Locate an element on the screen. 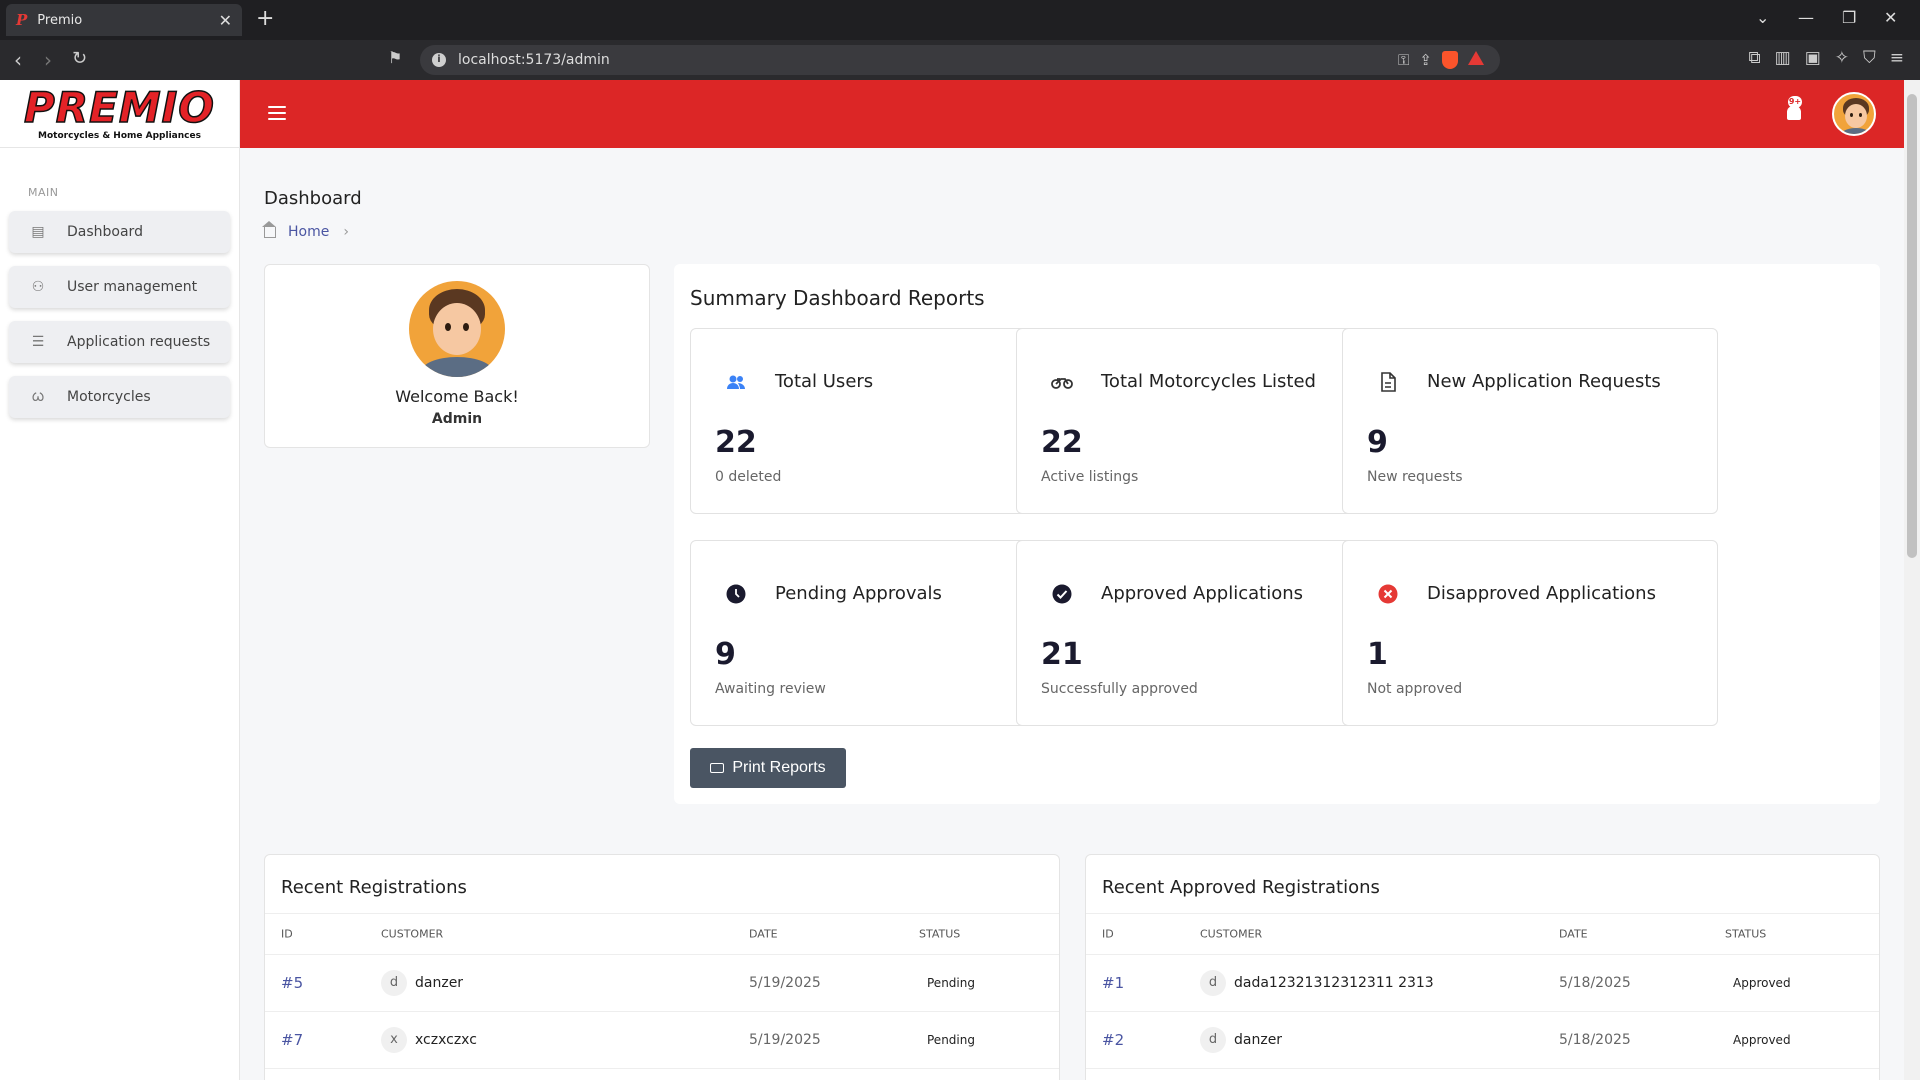 The height and width of the screenshot is (1080, 1920). row-id-link: #1 is located at coordinates (1113, 983).